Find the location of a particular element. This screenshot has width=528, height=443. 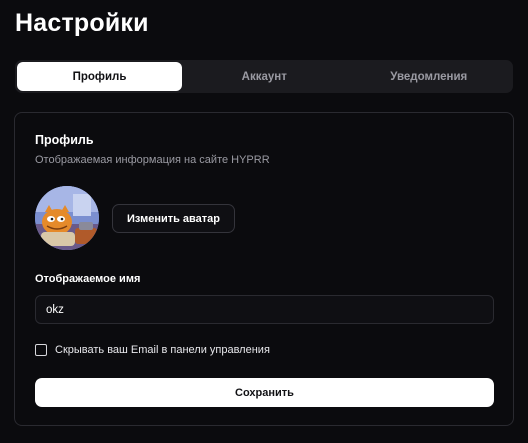

change-avatar-button: Изменить аватар is located at coordinates (173, 218).